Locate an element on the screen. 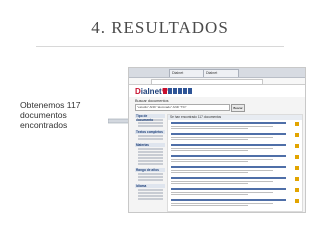 The height and width of the screenshot is (240, 320). caption: Obtenemos 117 documentos encontrados is located at coordinates (65, 115).